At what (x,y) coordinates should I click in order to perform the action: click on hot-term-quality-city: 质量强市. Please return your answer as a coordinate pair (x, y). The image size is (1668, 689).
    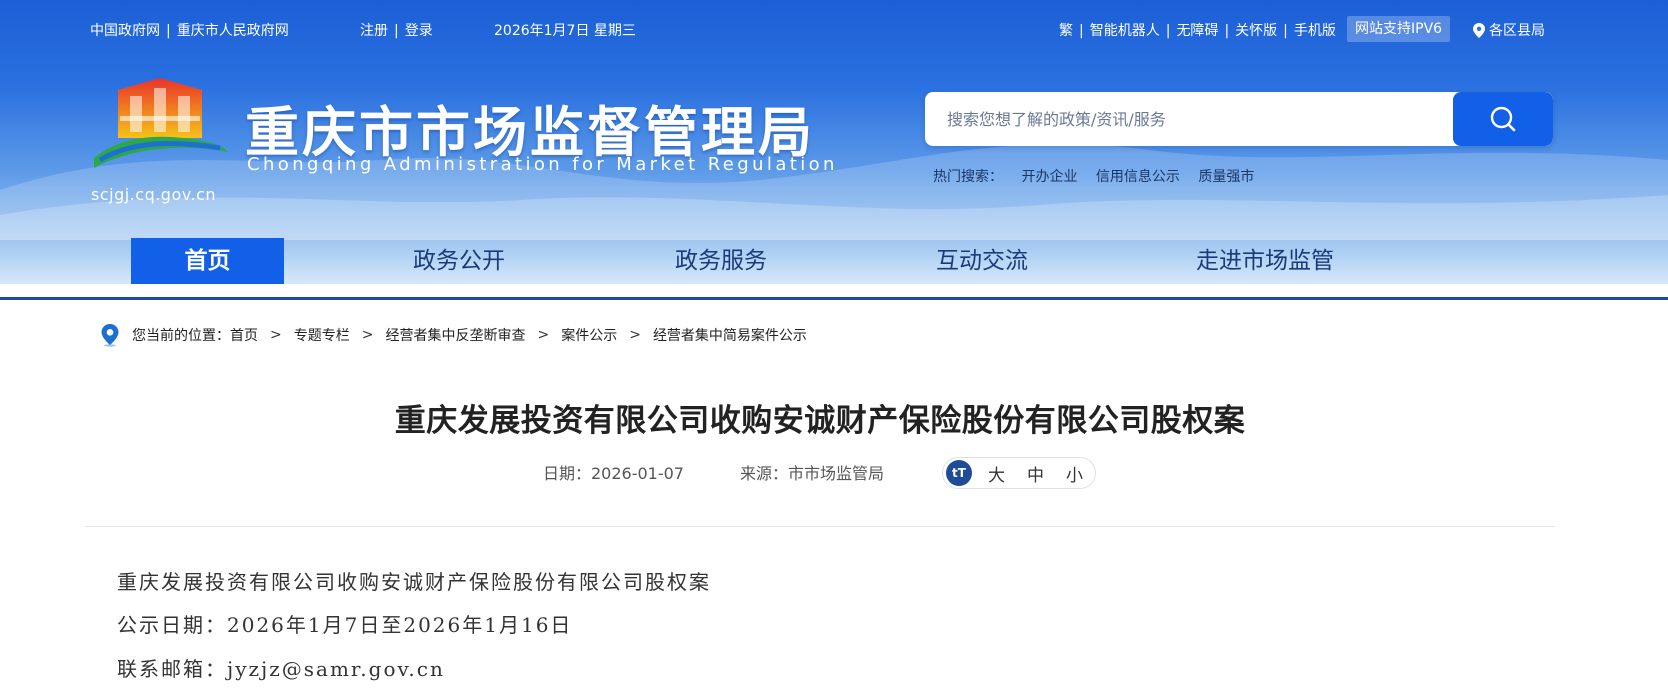
    Looking at the image, I should click on (1226, 177).